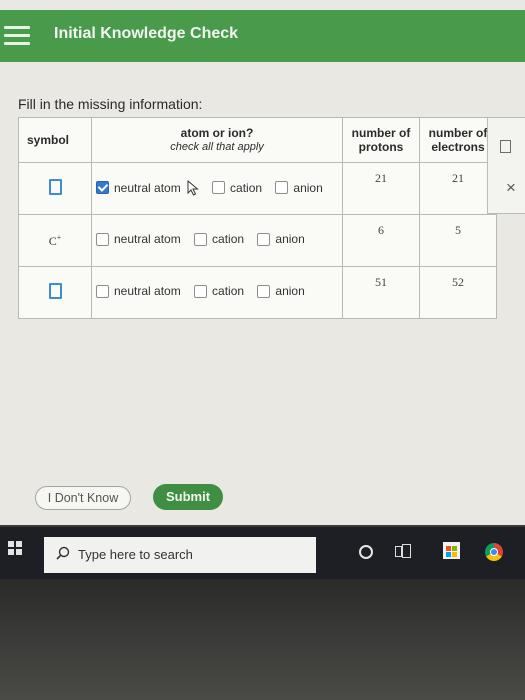 This screenshot has width=525, height=700. What do you see at coordinates (55, 140) in the screenshot?
I see `column-header-symbol: symbol` at bounding box center [55, 140].